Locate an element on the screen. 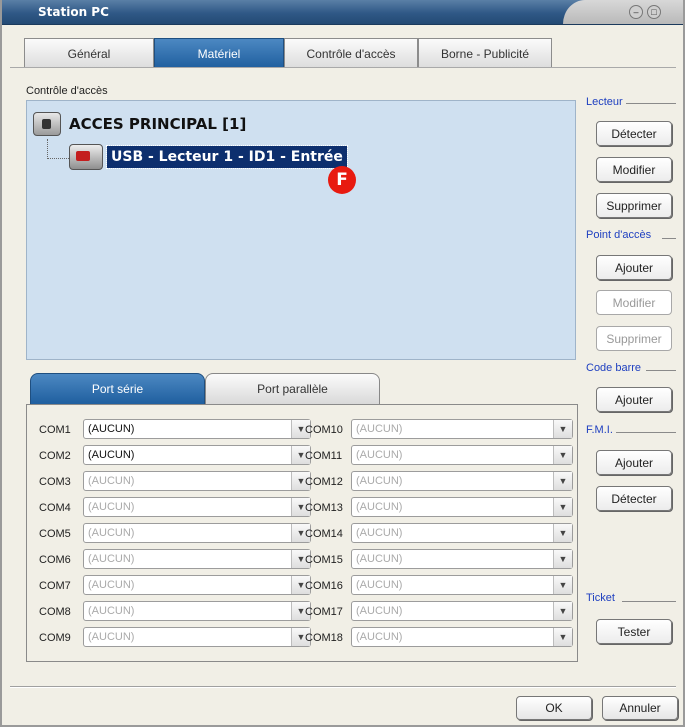  com-port-row: COM17 (AUCUN) ▼ is located at coordinates (439, 611).